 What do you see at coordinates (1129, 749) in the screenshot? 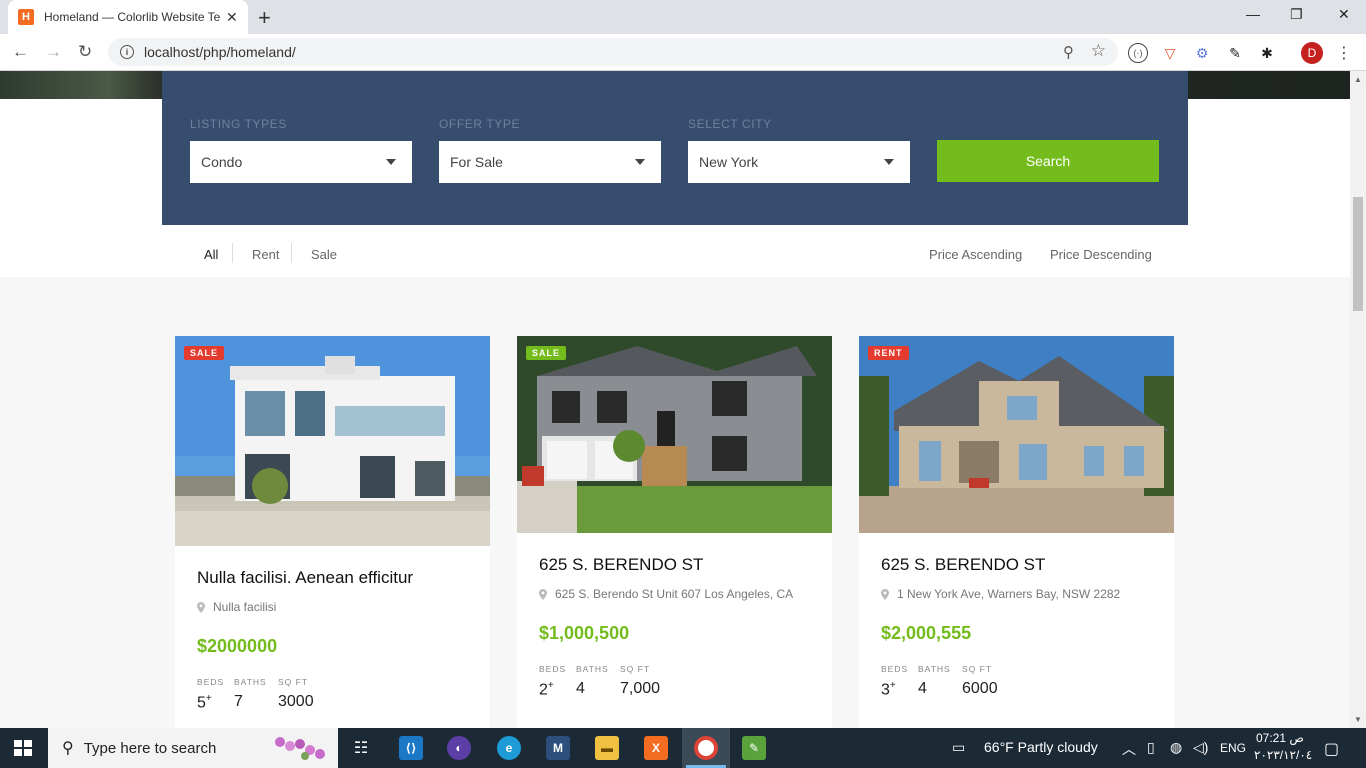
I see `chevron-up-icon: ︿` at bounding box center [1129, 749].